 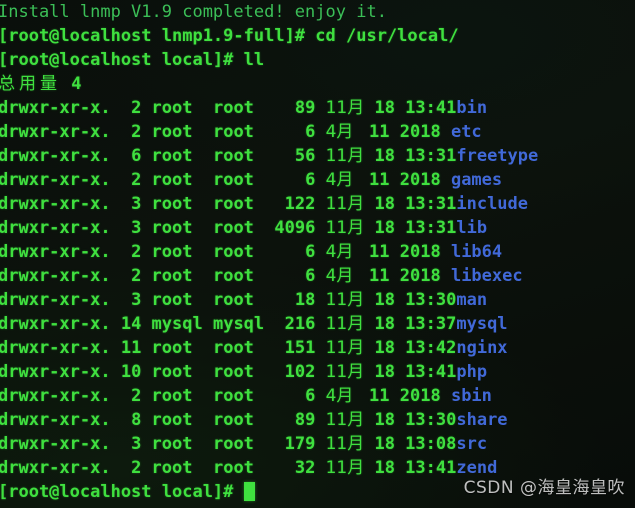 I want to click on file-time: 13:08, so click(x=431, y=444).